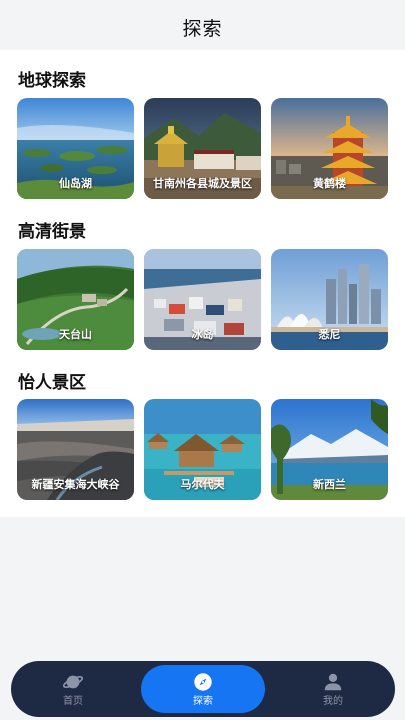  What do you see at coordinates (333, 701) in the screenshot?
I see `tab-label: 我的` at bounding box center [333, 701].